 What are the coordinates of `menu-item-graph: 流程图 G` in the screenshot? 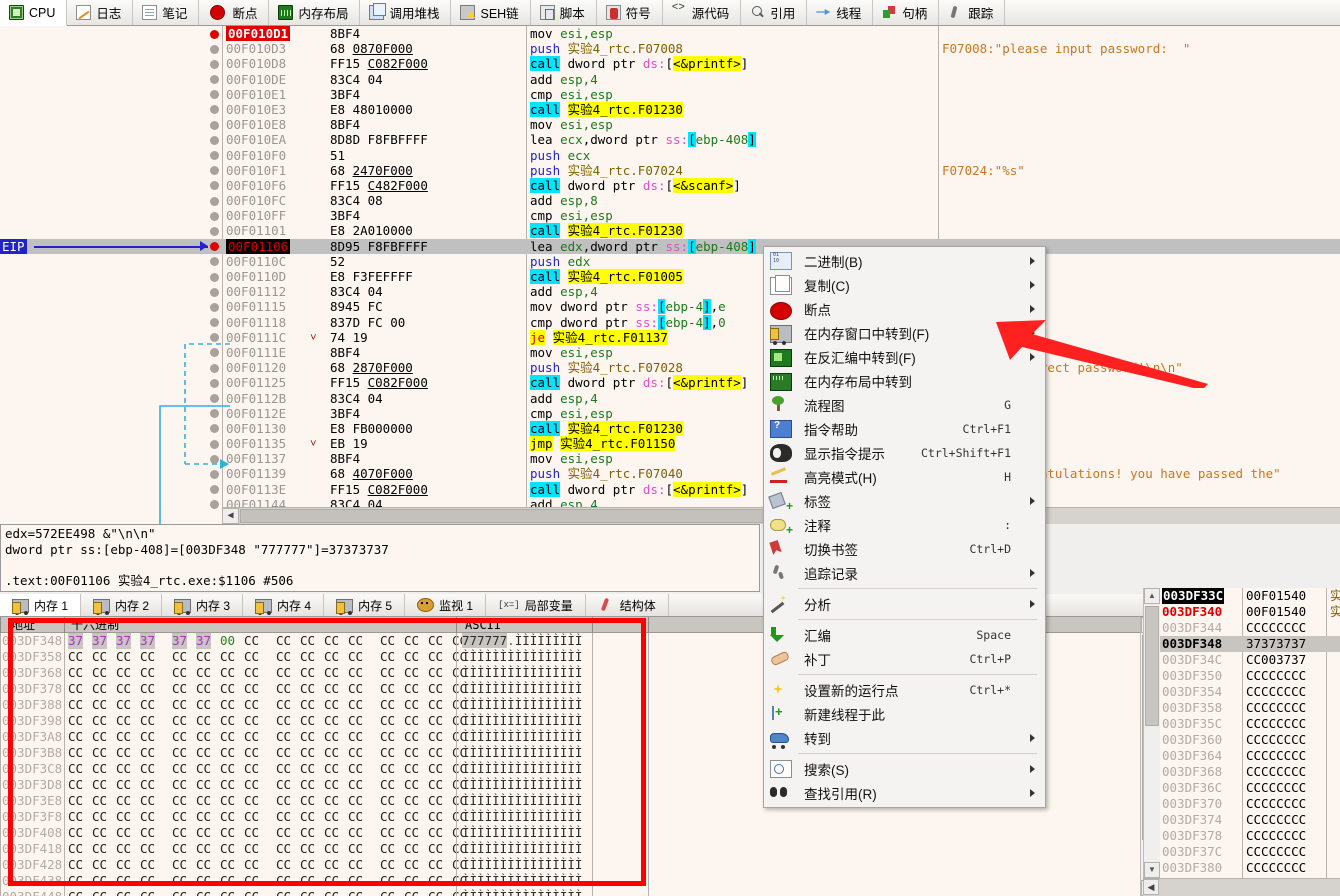 It's located at (904, 405).